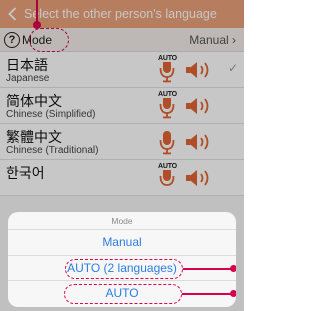 The width and height of the screenshot is (320, 311). I want to click on option-manual: Manual, so click(122, 243).